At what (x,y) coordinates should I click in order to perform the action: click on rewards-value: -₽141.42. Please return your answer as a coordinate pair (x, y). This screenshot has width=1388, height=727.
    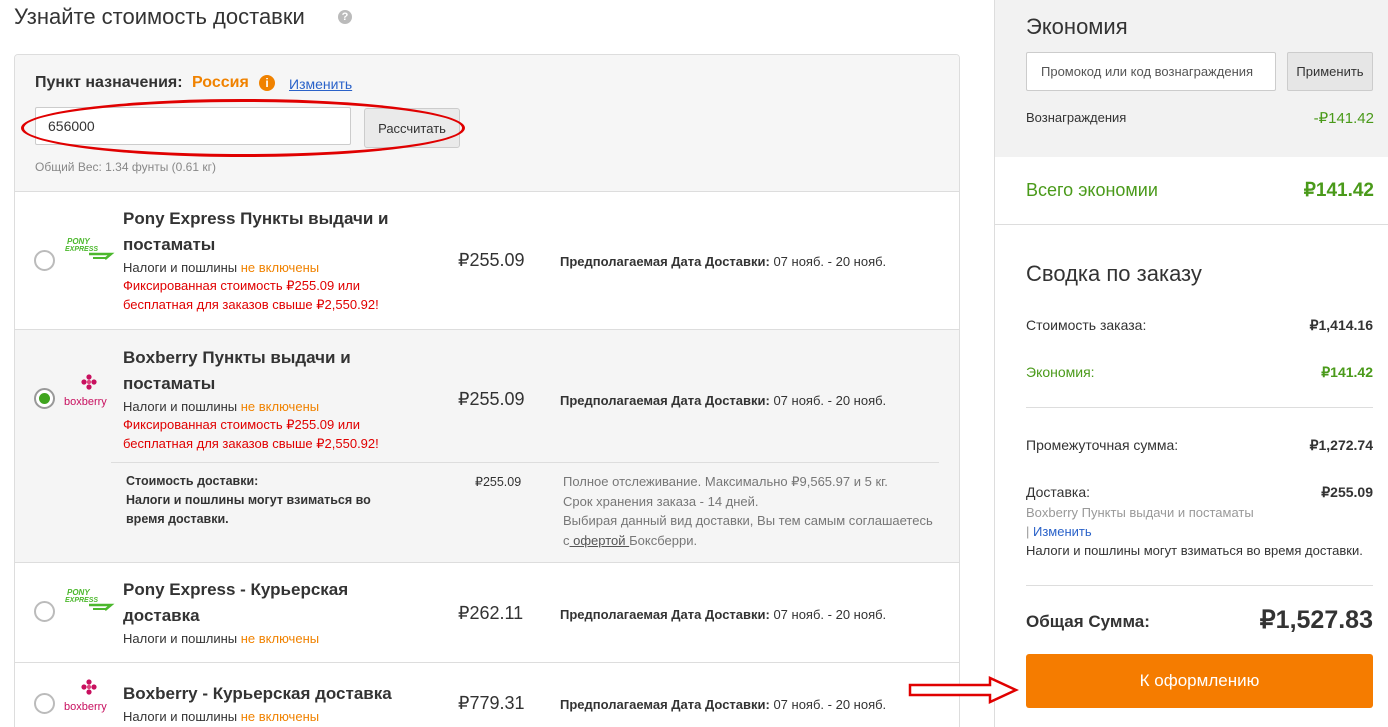
    Looking at the image, I should click on (1343, 118).